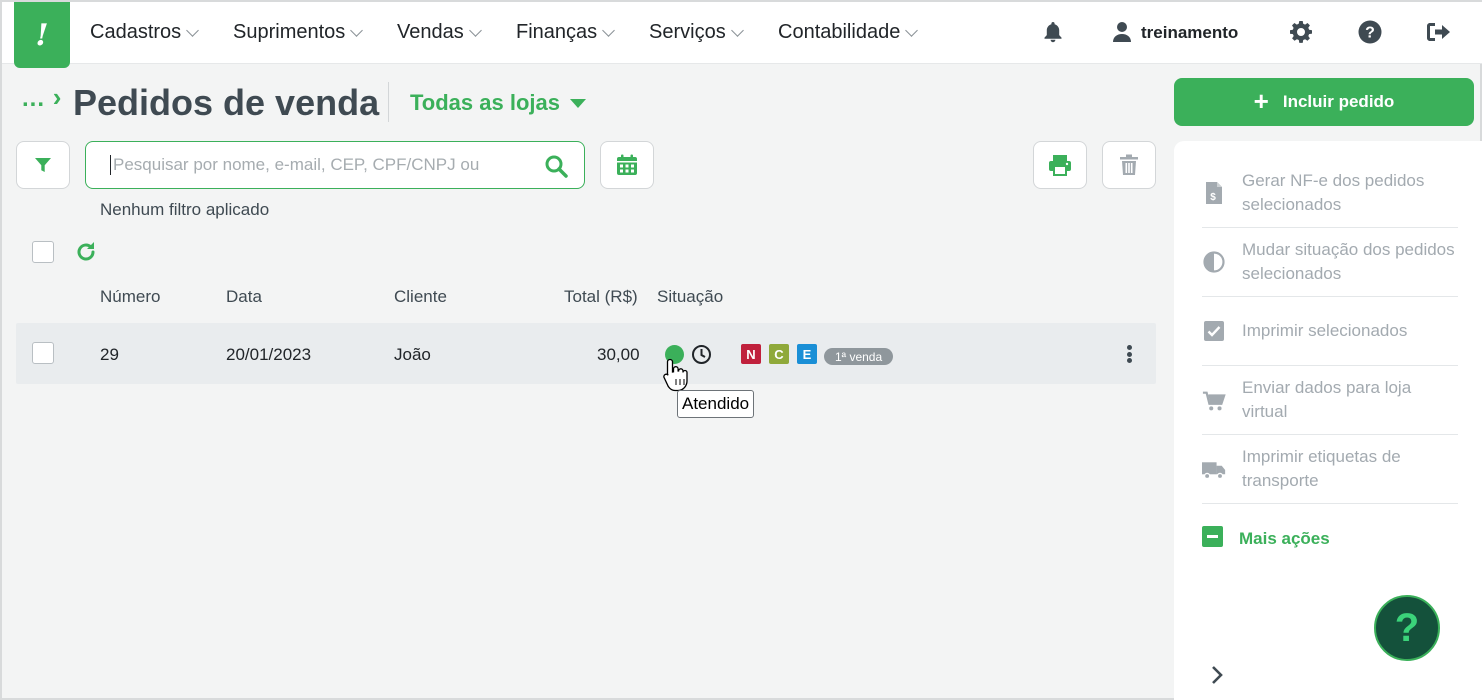 The image size is (1482, 700). I want to click on bell-icon, so click(1053, 32).